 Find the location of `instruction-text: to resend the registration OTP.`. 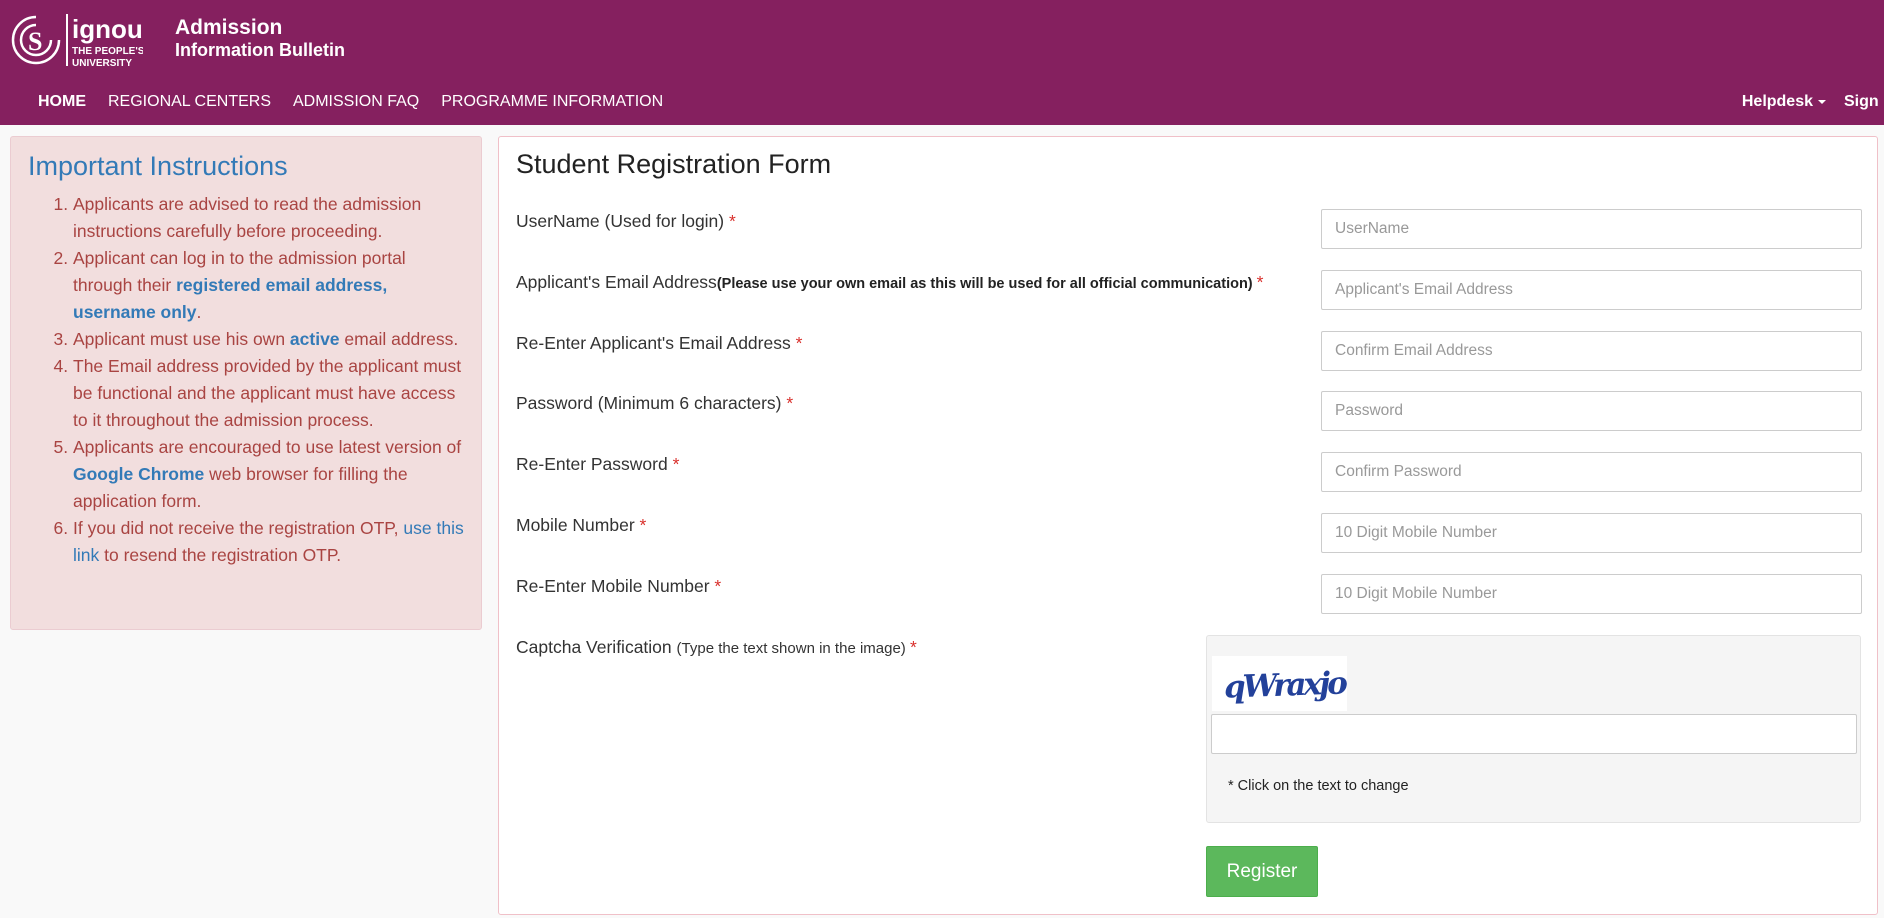

instruction-text: to resend the registration OTP. is located at coordinates (220, 555).